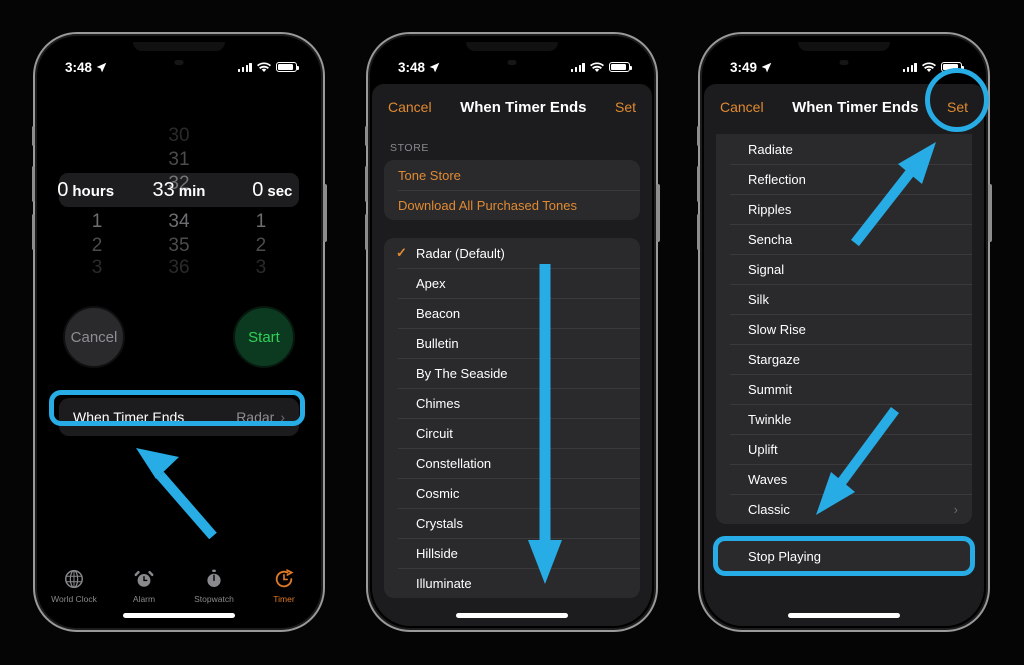 This screenshot has height=665, width=1024. Describe the element at coordinates (512, 373) in the screenshot. I see `tone-row: By The Seaside` at that location.